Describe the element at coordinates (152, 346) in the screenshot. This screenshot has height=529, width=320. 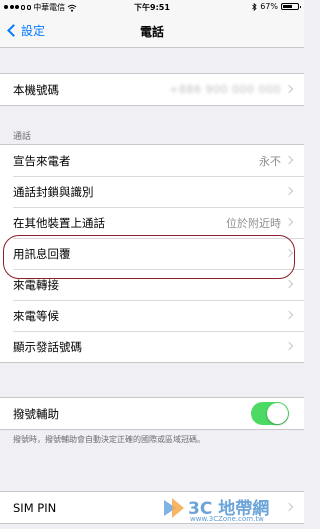
I see `show-caller-id-row: 顯示發話號碼` at that location.